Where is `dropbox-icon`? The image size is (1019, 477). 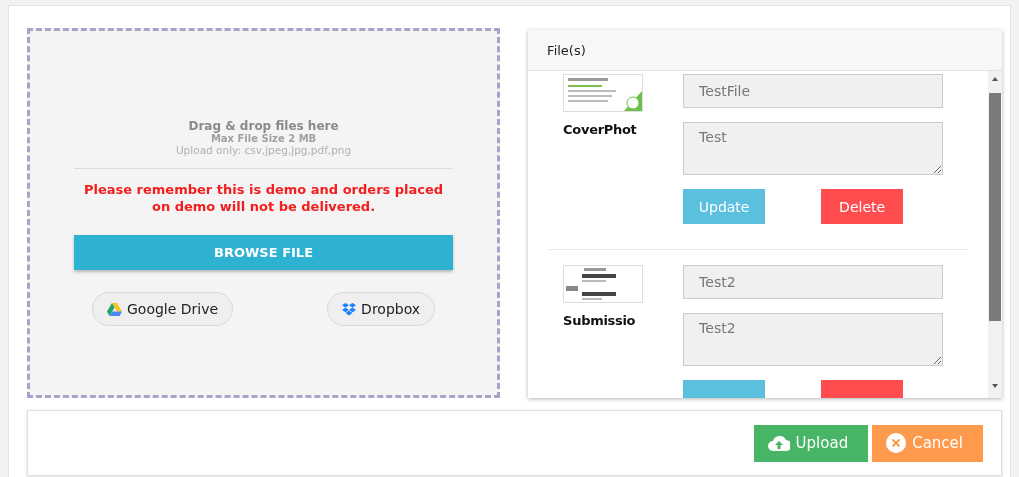 dropbox-icon is located at coordinates (349, 309).